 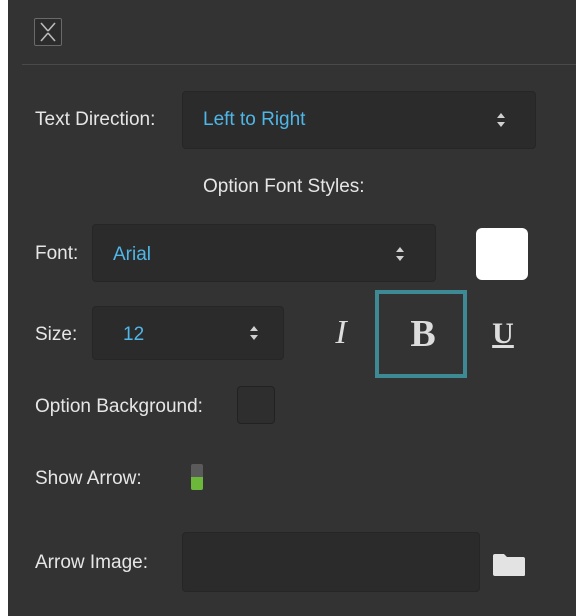 I want to click on underline-button: U, so click(x=503, y=334).